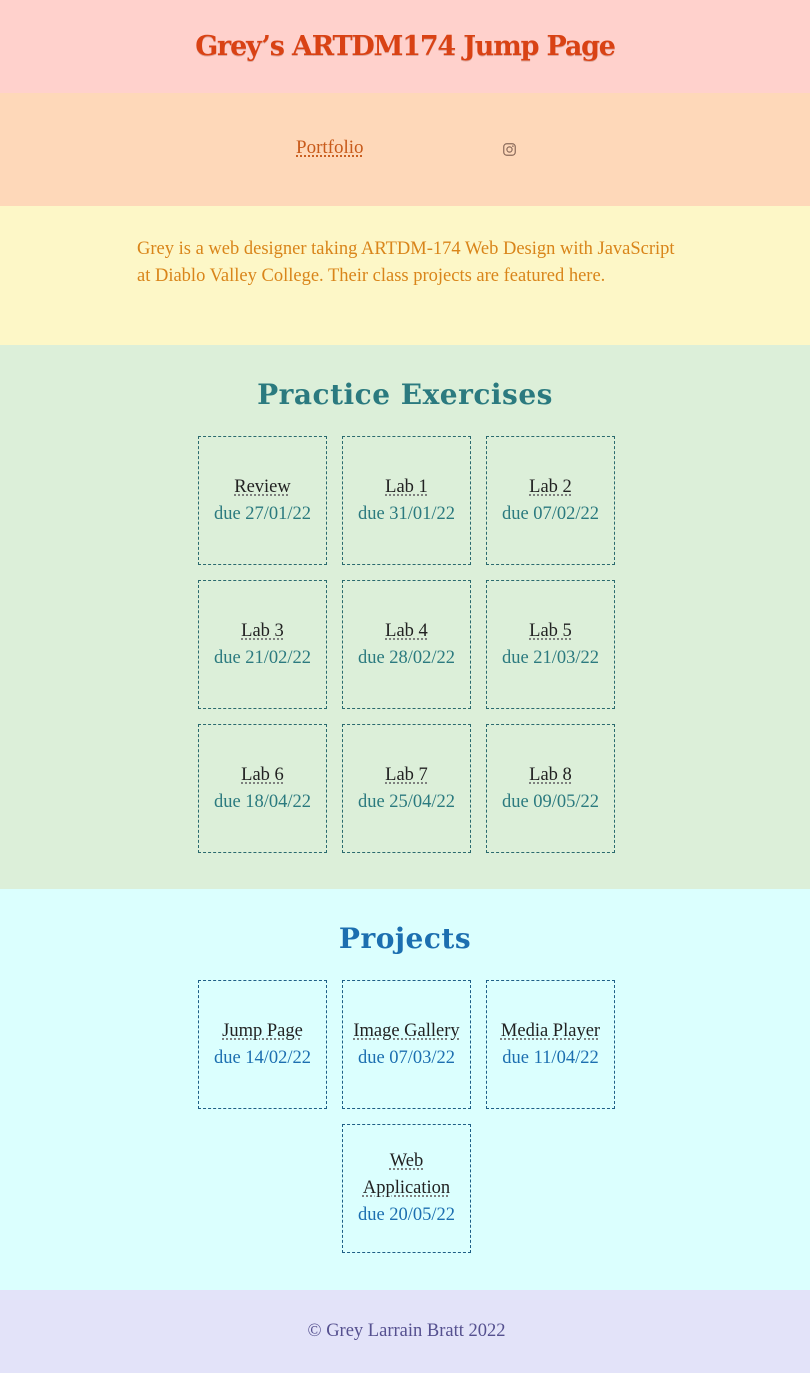  What do you see at coordinates (406, 775) in the screenshot?
I see `practice-card-link: Lab 7` at bounding box center [406, 775].